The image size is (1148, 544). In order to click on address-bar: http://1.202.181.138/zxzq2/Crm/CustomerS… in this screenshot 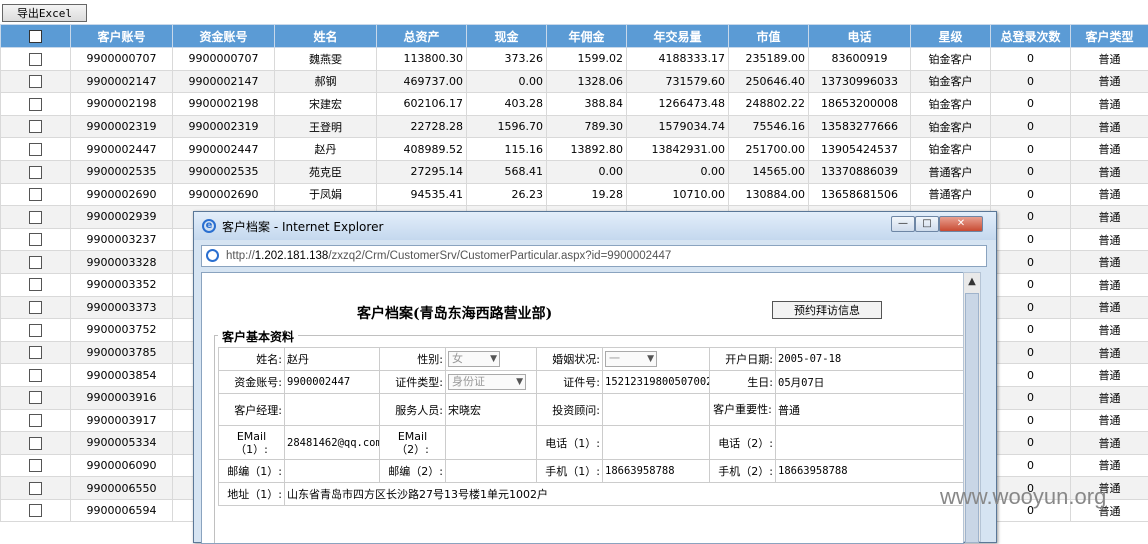, I will do `click(594, 256)`.